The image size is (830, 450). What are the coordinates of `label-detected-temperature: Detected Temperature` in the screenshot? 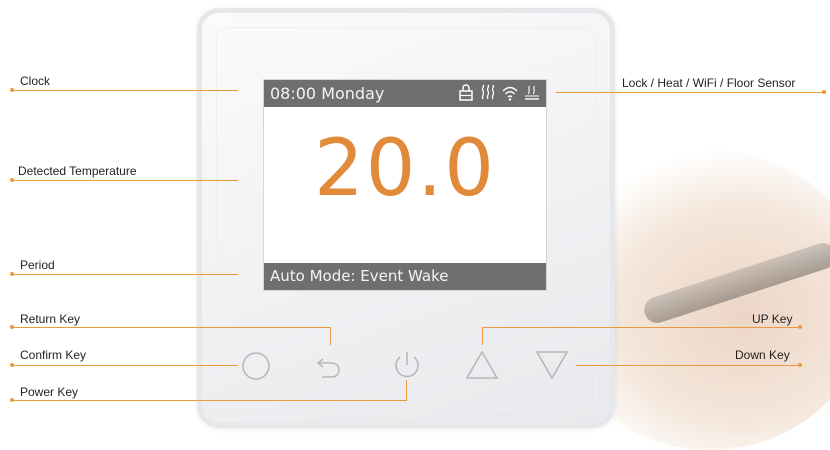 It's located at (77, 171).